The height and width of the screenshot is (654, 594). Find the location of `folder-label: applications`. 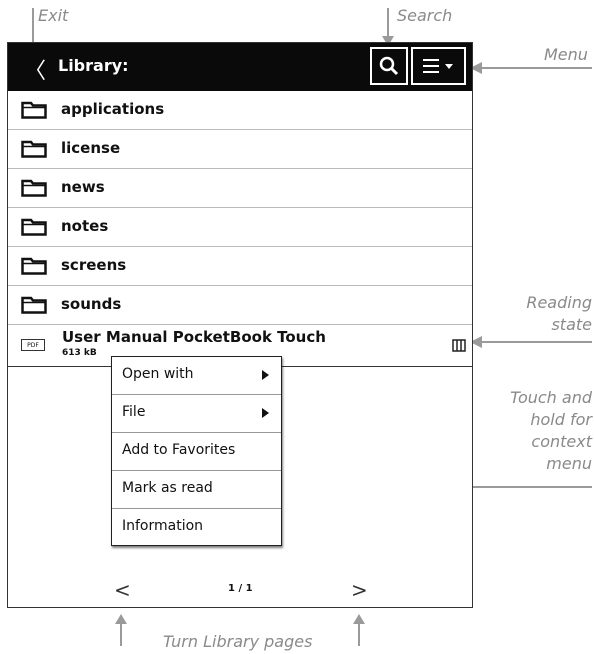

folder-label: applications is located at coordinates (113, 109).